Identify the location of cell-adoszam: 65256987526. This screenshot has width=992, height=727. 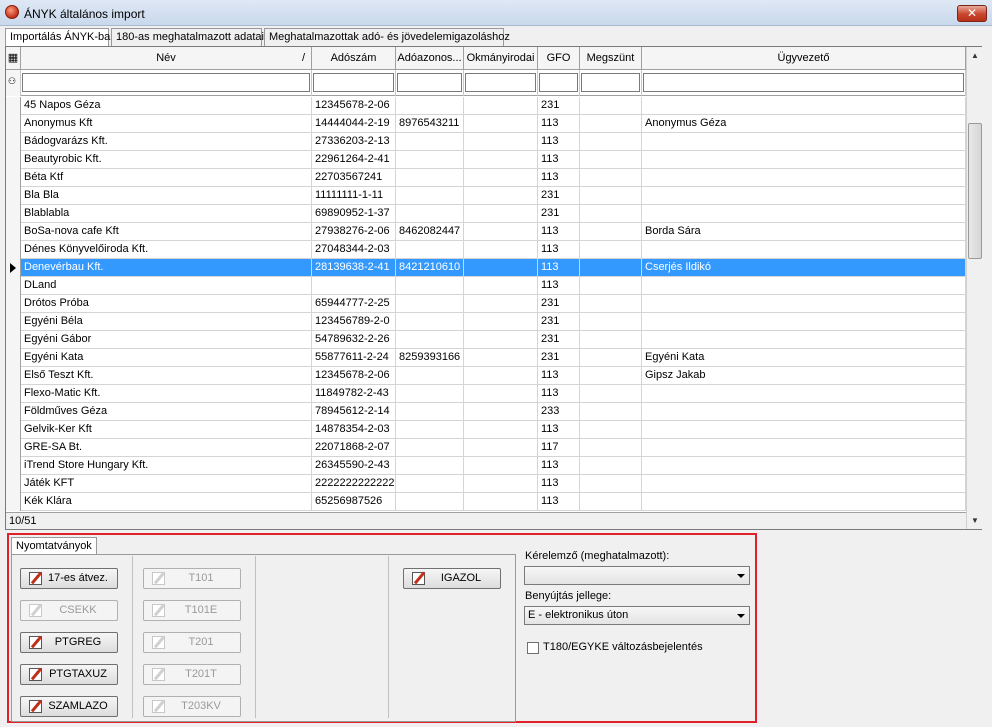
(354, 502).